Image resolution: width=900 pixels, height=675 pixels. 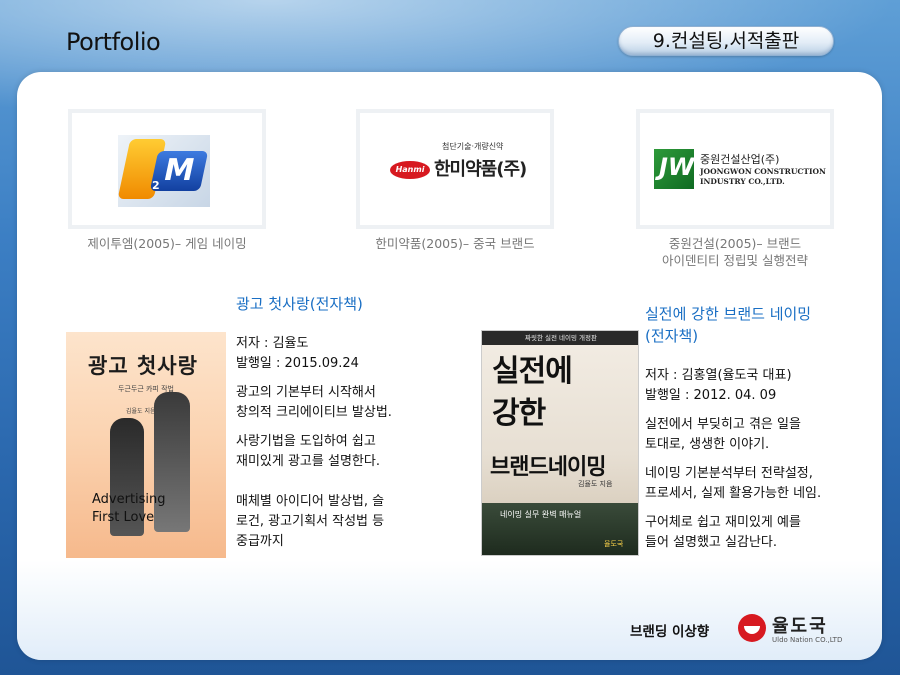 I want to click on joongwon-logo-english-line2: INDUSTRY CO.,LTD., so click(x=742, y=181).